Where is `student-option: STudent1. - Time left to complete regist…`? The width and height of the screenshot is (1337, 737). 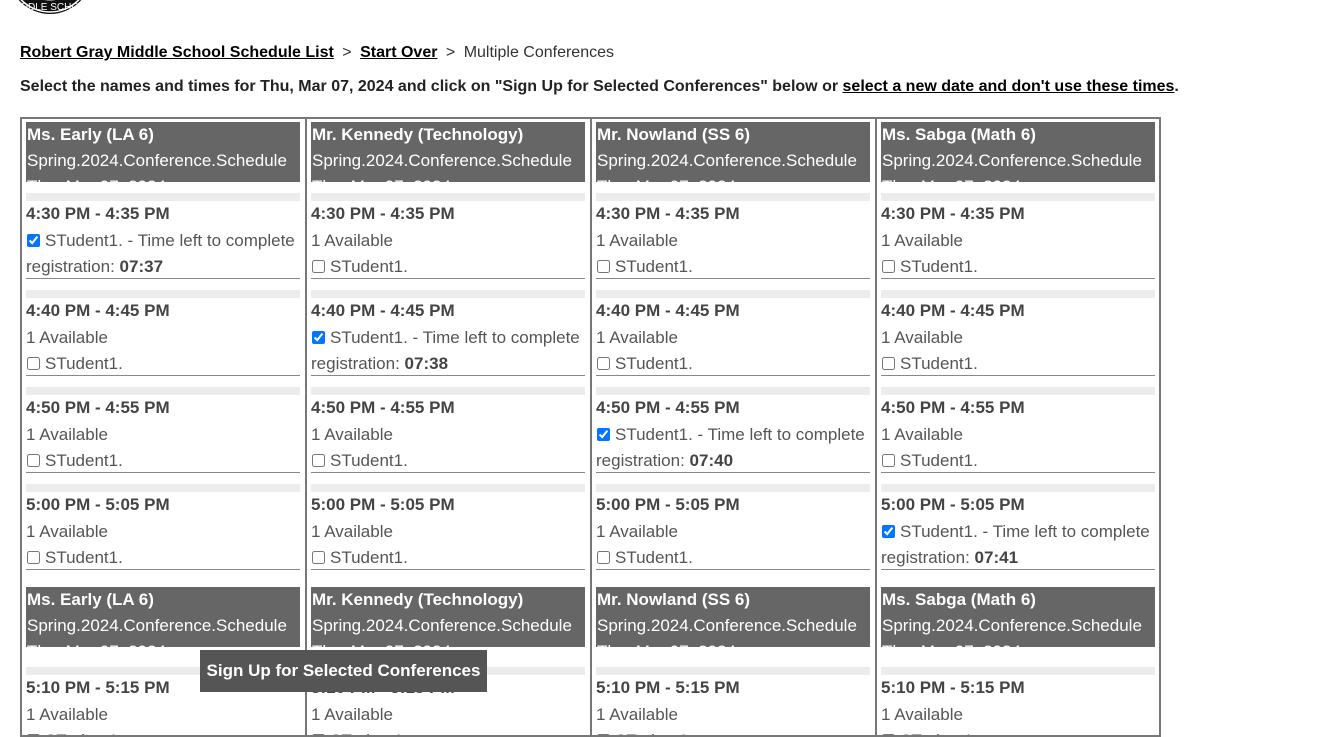 student-option: STudent1. - Time left to complete regist… is located at coordinates (1018, 545).